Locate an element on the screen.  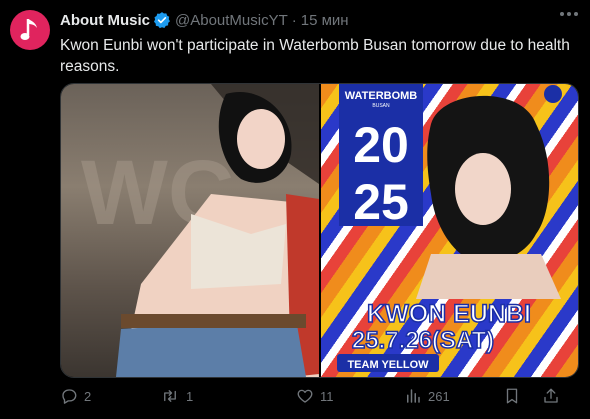
reply-count: 2 is located at coordinates (88, 396).